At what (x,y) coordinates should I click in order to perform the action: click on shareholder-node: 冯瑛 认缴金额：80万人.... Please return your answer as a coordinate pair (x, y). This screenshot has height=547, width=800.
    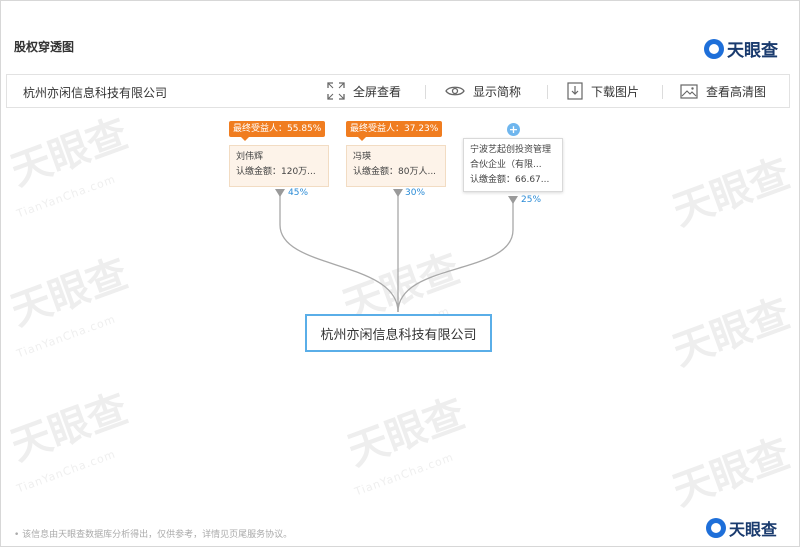
    Looking at the image, I should click on (396, 166).